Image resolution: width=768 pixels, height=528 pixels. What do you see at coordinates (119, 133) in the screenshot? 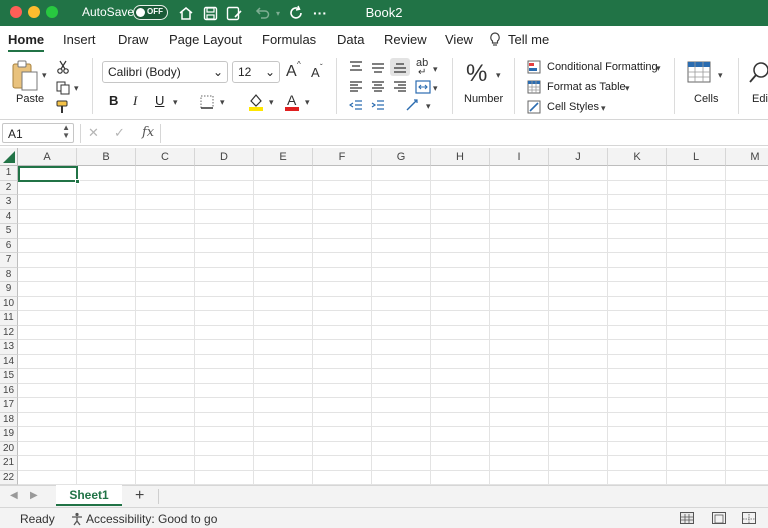
I see `enter-formula-button: ✓` at bounding box center [119, 133].